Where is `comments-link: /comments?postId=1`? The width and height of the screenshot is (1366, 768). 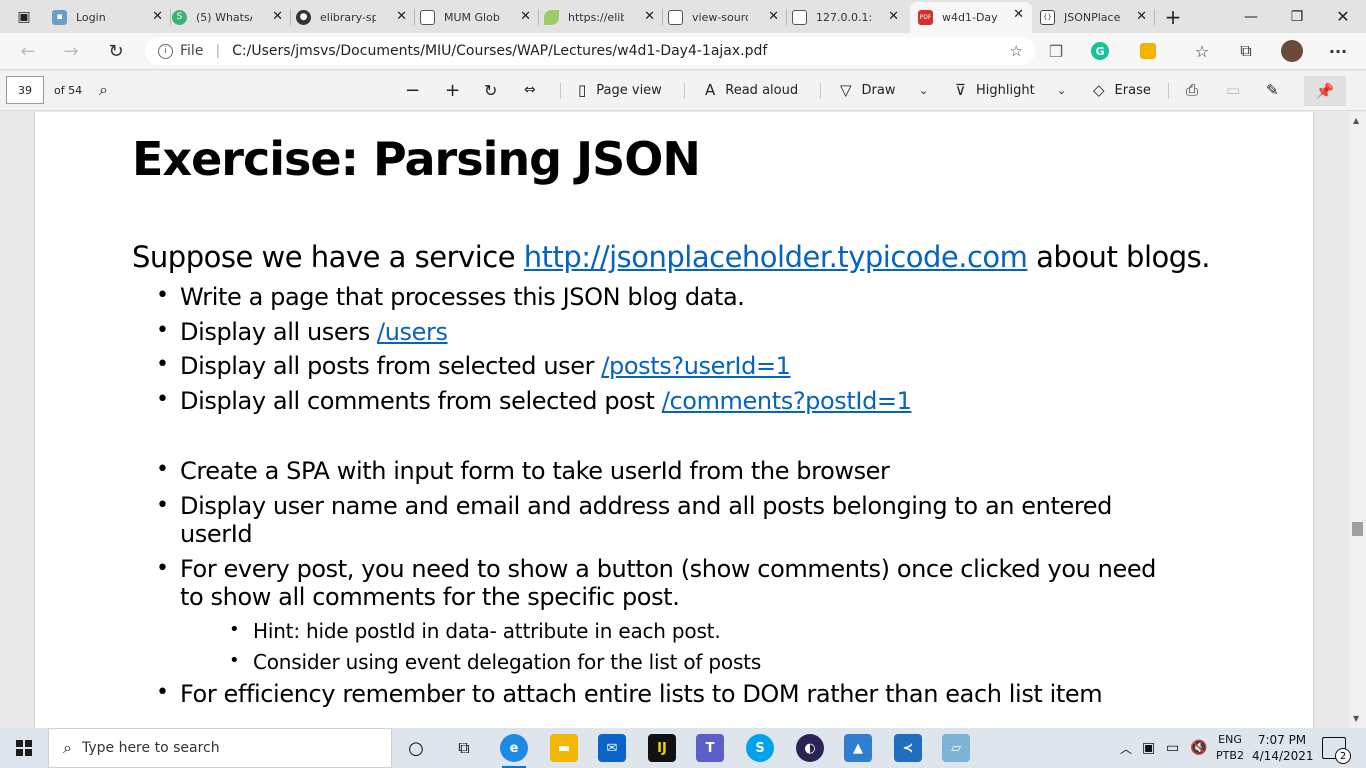
comments-link: /comments?postId=1 is located at coordinates (787, 401).